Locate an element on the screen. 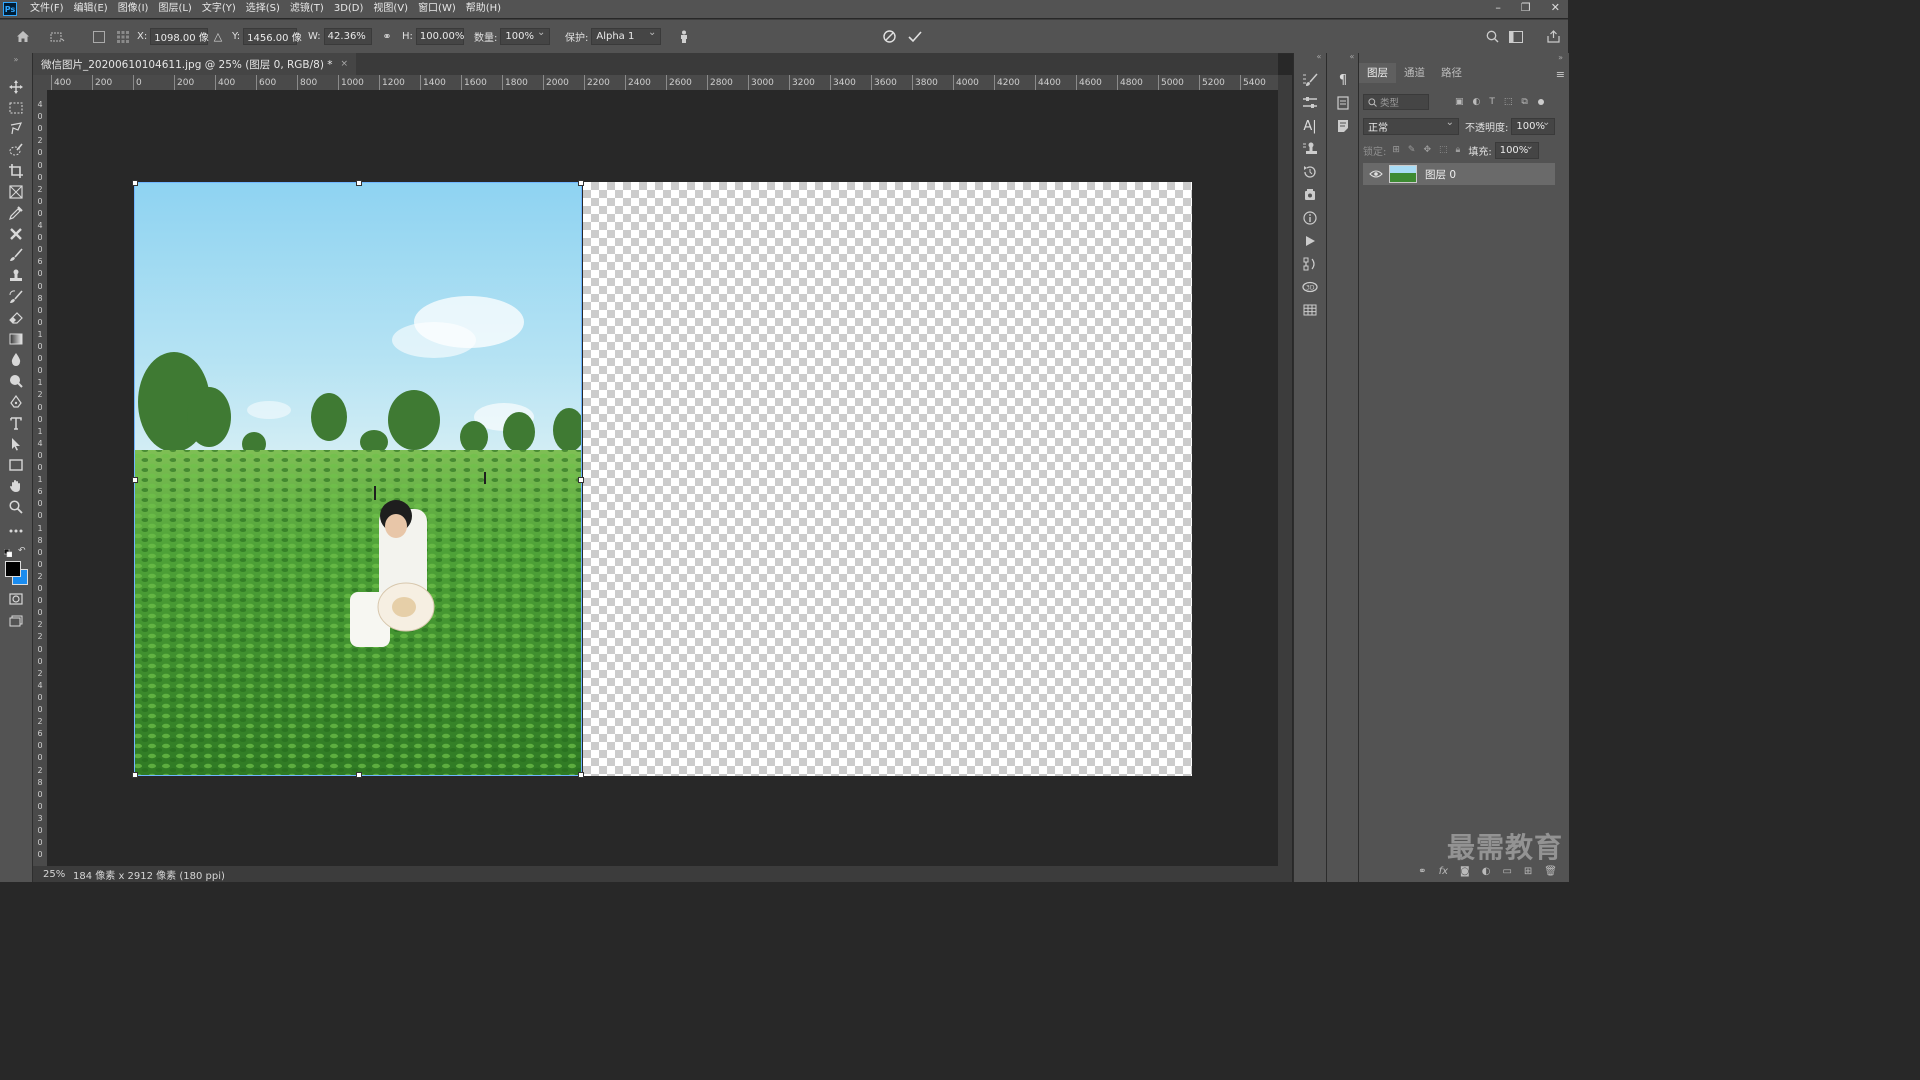 The width and height of the screenshot is (1920, 1080). blend-mode-select: 正常 is located at coordinates (1411, 126).